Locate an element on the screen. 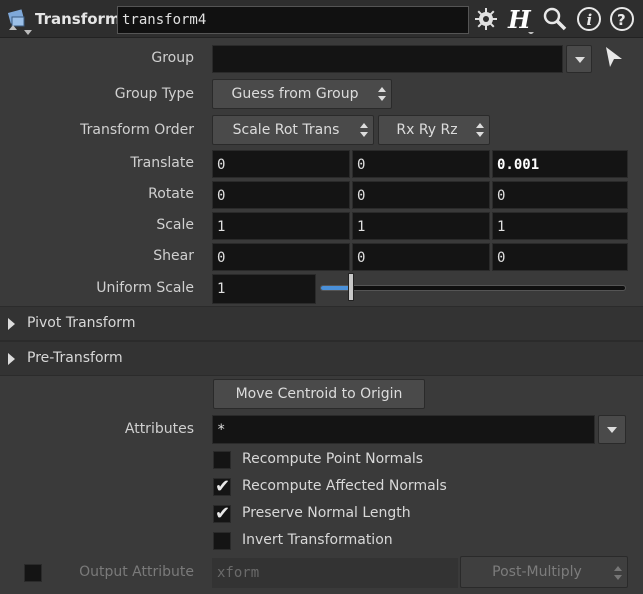  group-field is located at coordinates (387, 59).